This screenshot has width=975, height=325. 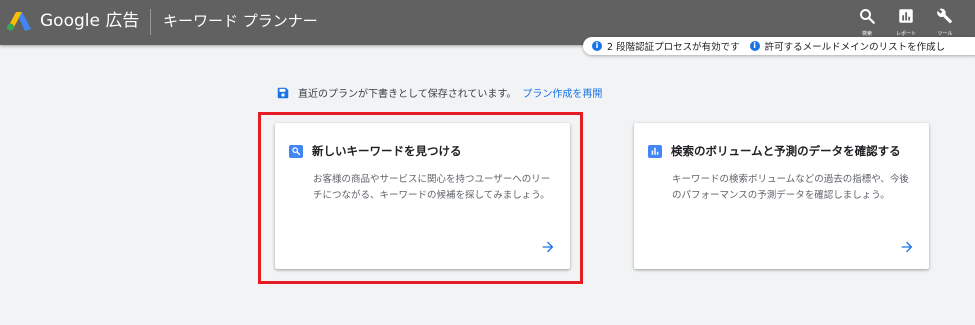 I want to click on wrench-icon, so click(x=944, y=16).